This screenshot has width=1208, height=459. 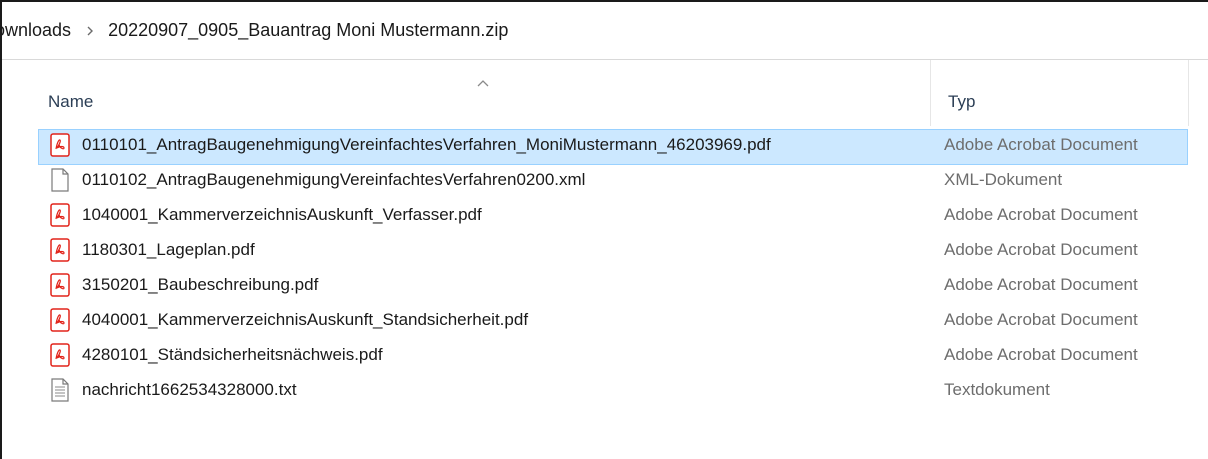 I want to click on file-name: 1180301_Lageplan.pdf, so click(x=168, y=249).